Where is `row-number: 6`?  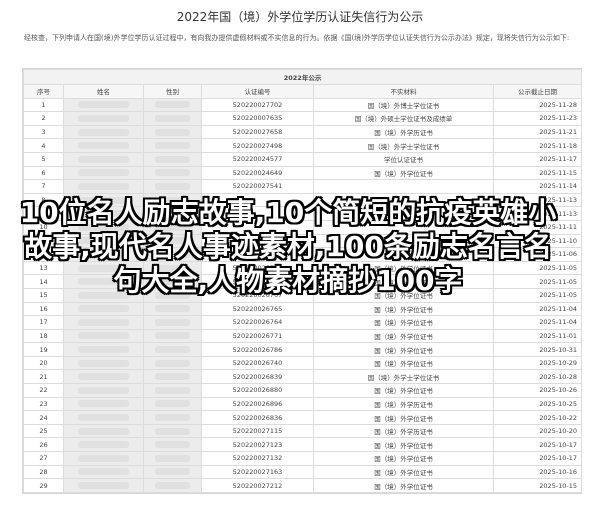 row-number: 6 is located at coordinates (43, 173).